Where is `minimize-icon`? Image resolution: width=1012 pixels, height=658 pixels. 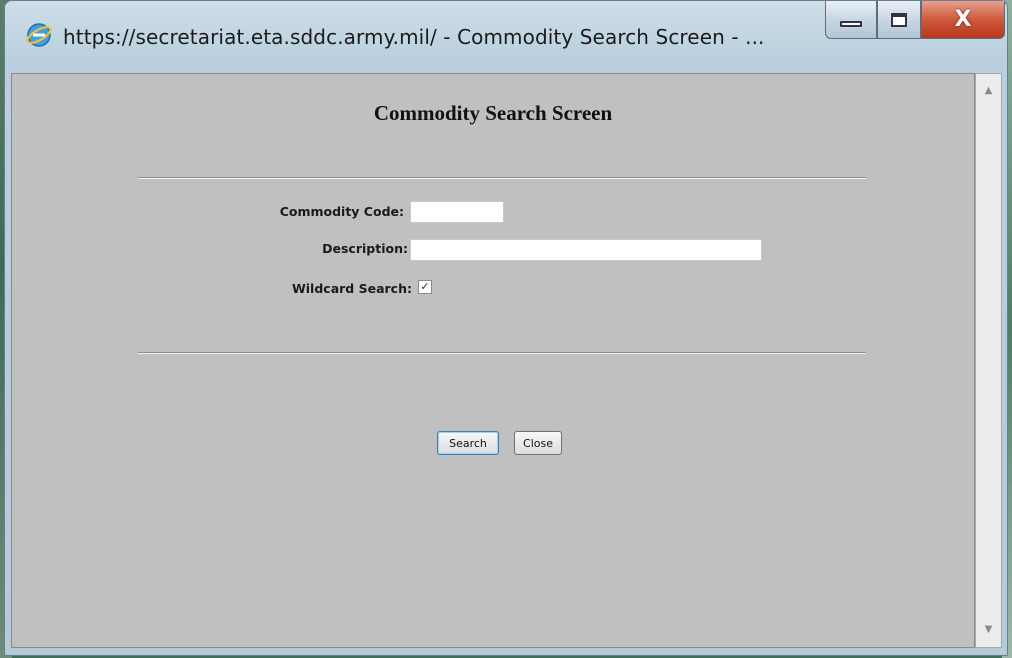
minimize-icon is located at coordinates (851, 23).